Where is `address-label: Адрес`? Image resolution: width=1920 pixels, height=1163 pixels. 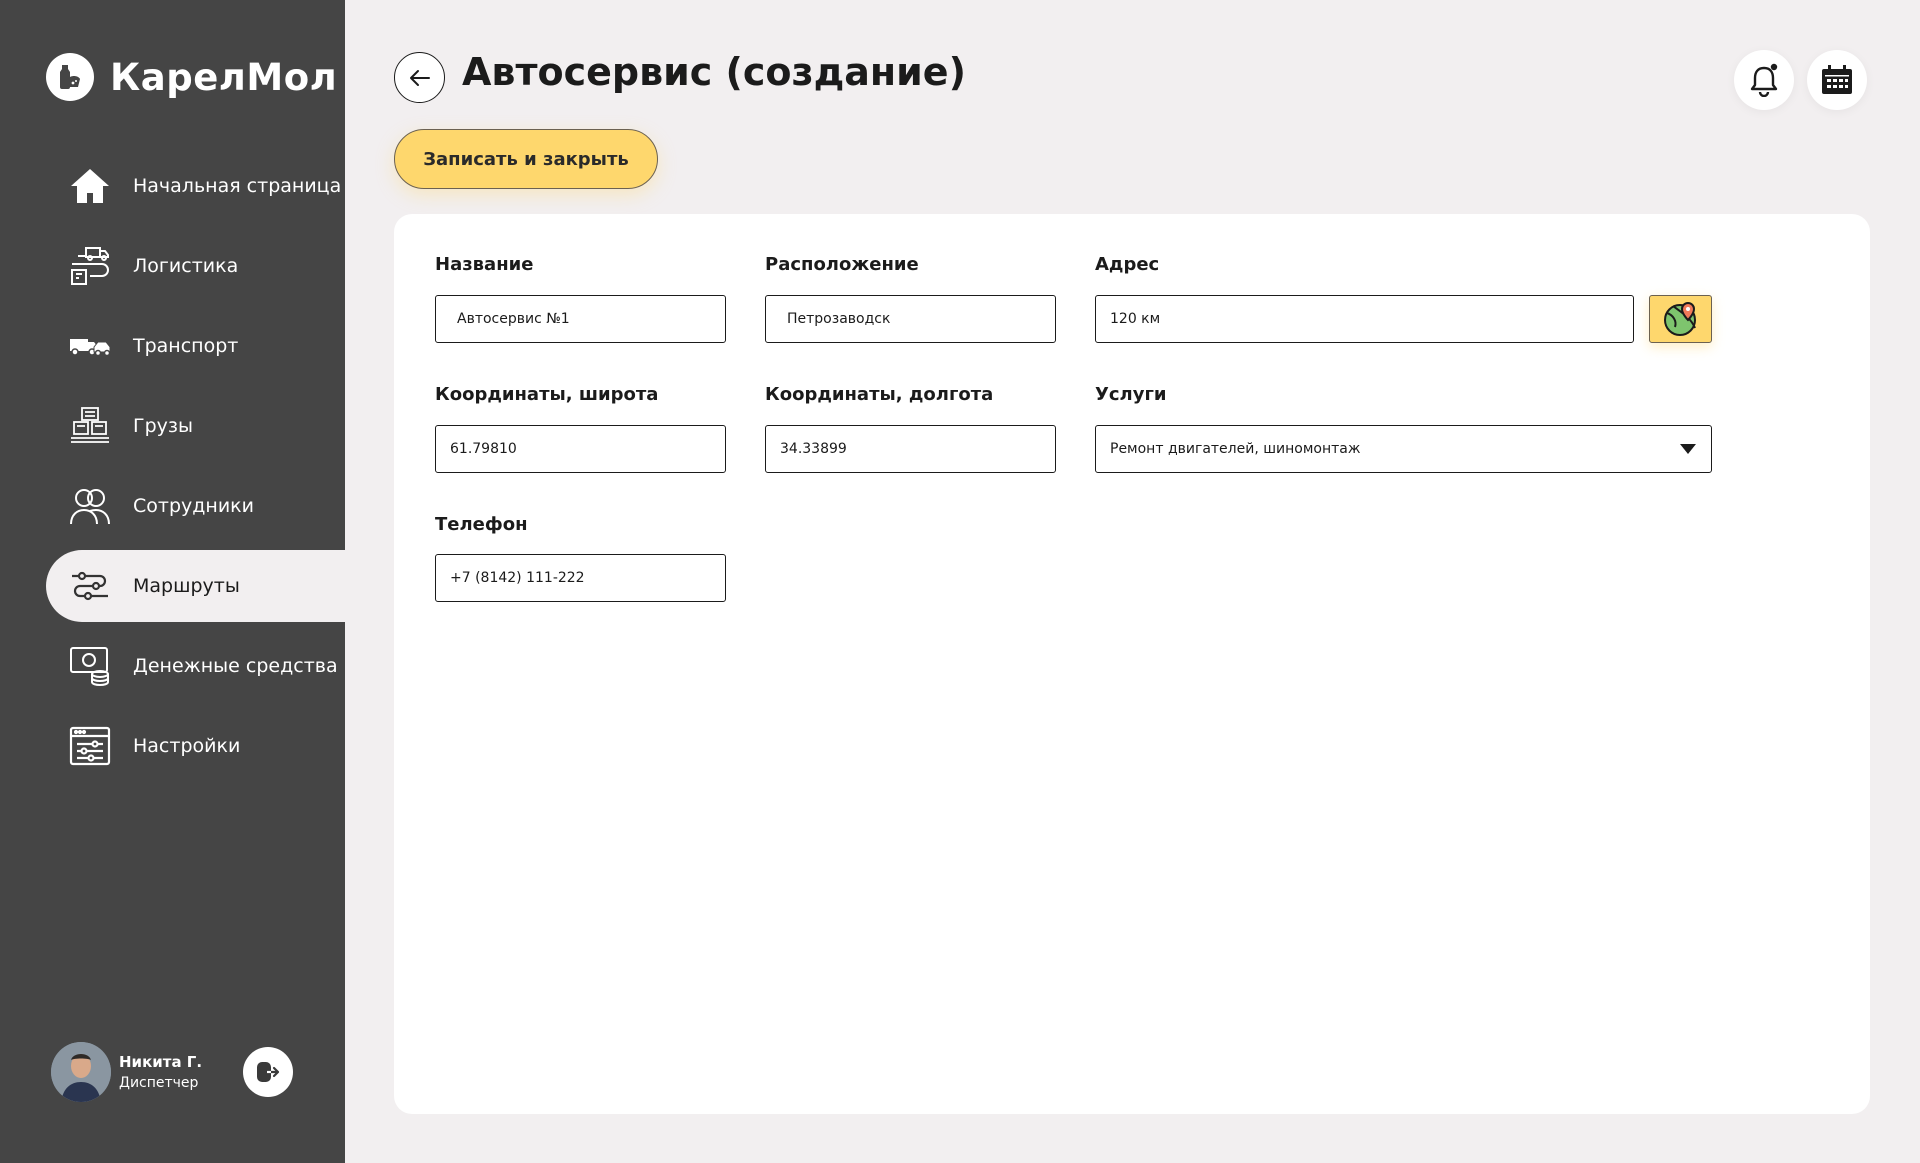 address-label: Адрес is located at coordinates (1127, 264).